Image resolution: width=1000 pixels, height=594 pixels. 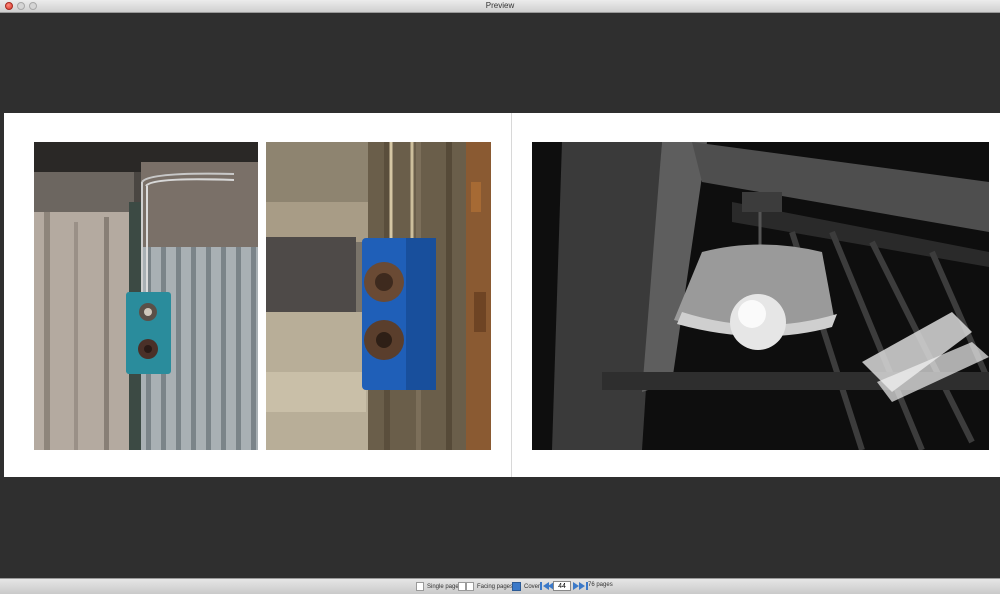 I want to click on spread-gutter, so click(x=511, y=295).